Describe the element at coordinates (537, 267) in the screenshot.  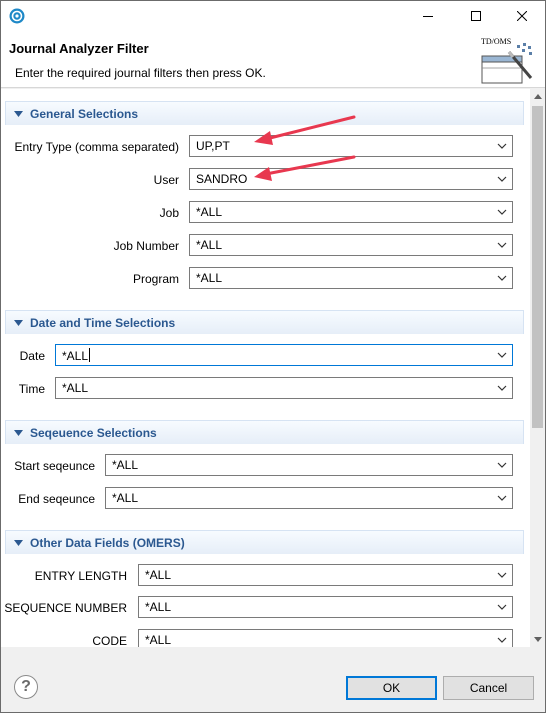
I see `scrollbar-thumb` at that location.